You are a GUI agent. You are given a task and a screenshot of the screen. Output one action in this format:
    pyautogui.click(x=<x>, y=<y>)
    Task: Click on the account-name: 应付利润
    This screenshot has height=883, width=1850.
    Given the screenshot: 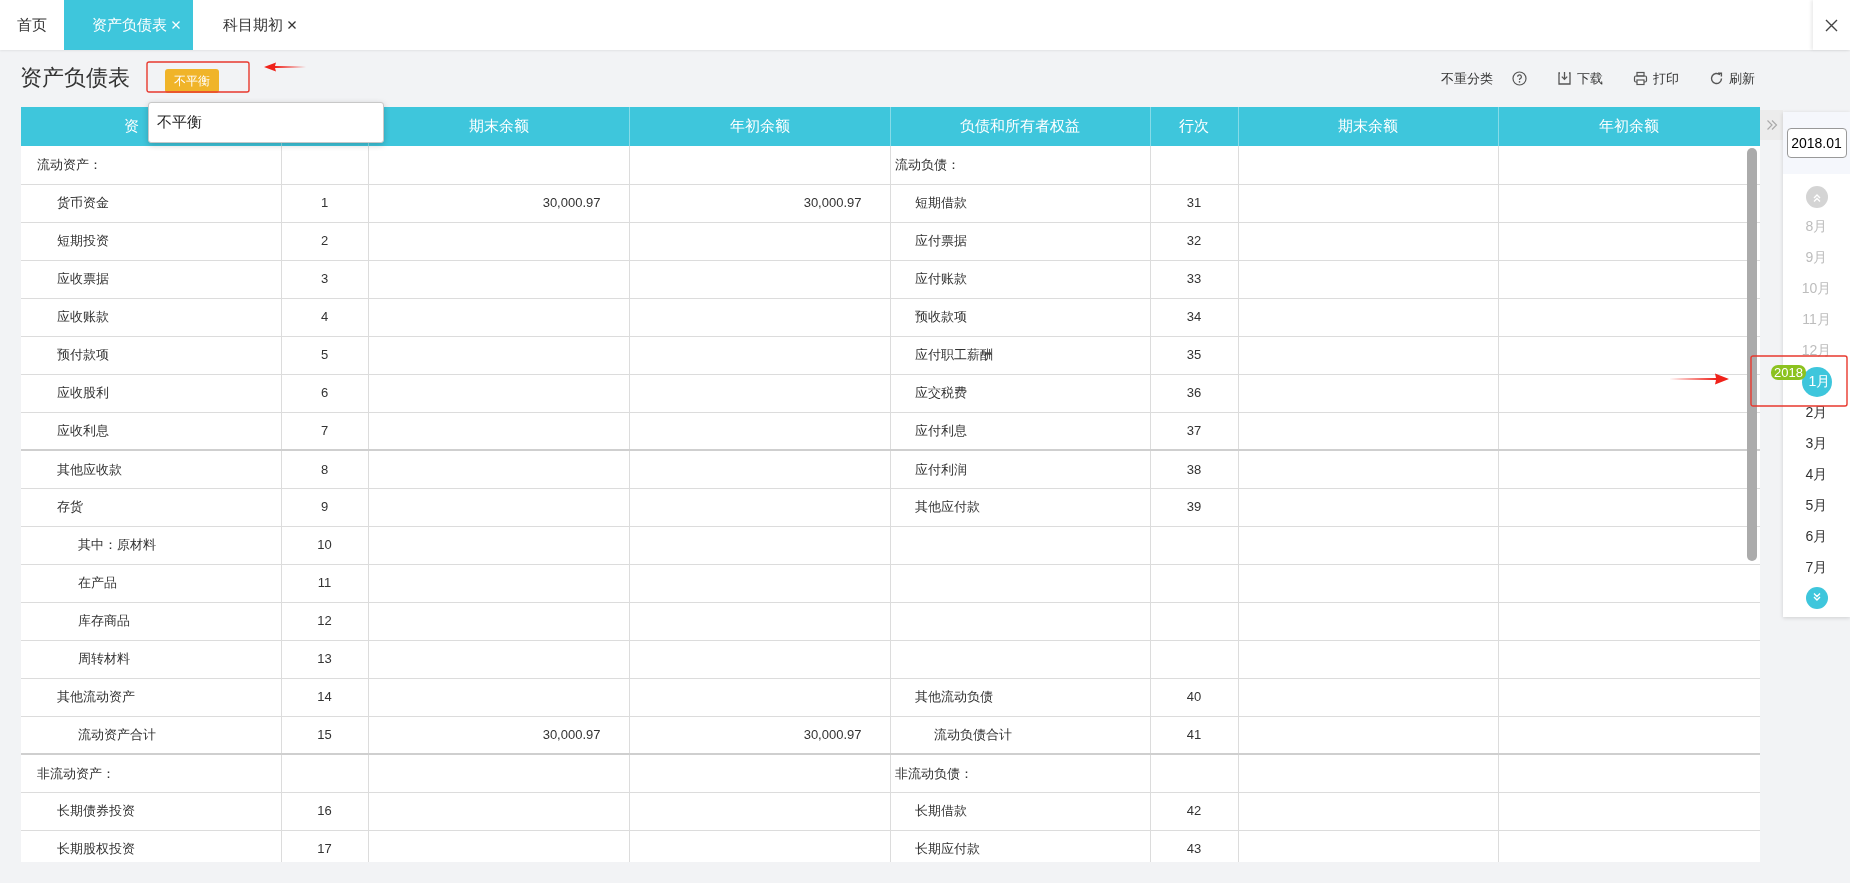 What is the action you would take?
    pyautogui.click(x=940, y=469)
    